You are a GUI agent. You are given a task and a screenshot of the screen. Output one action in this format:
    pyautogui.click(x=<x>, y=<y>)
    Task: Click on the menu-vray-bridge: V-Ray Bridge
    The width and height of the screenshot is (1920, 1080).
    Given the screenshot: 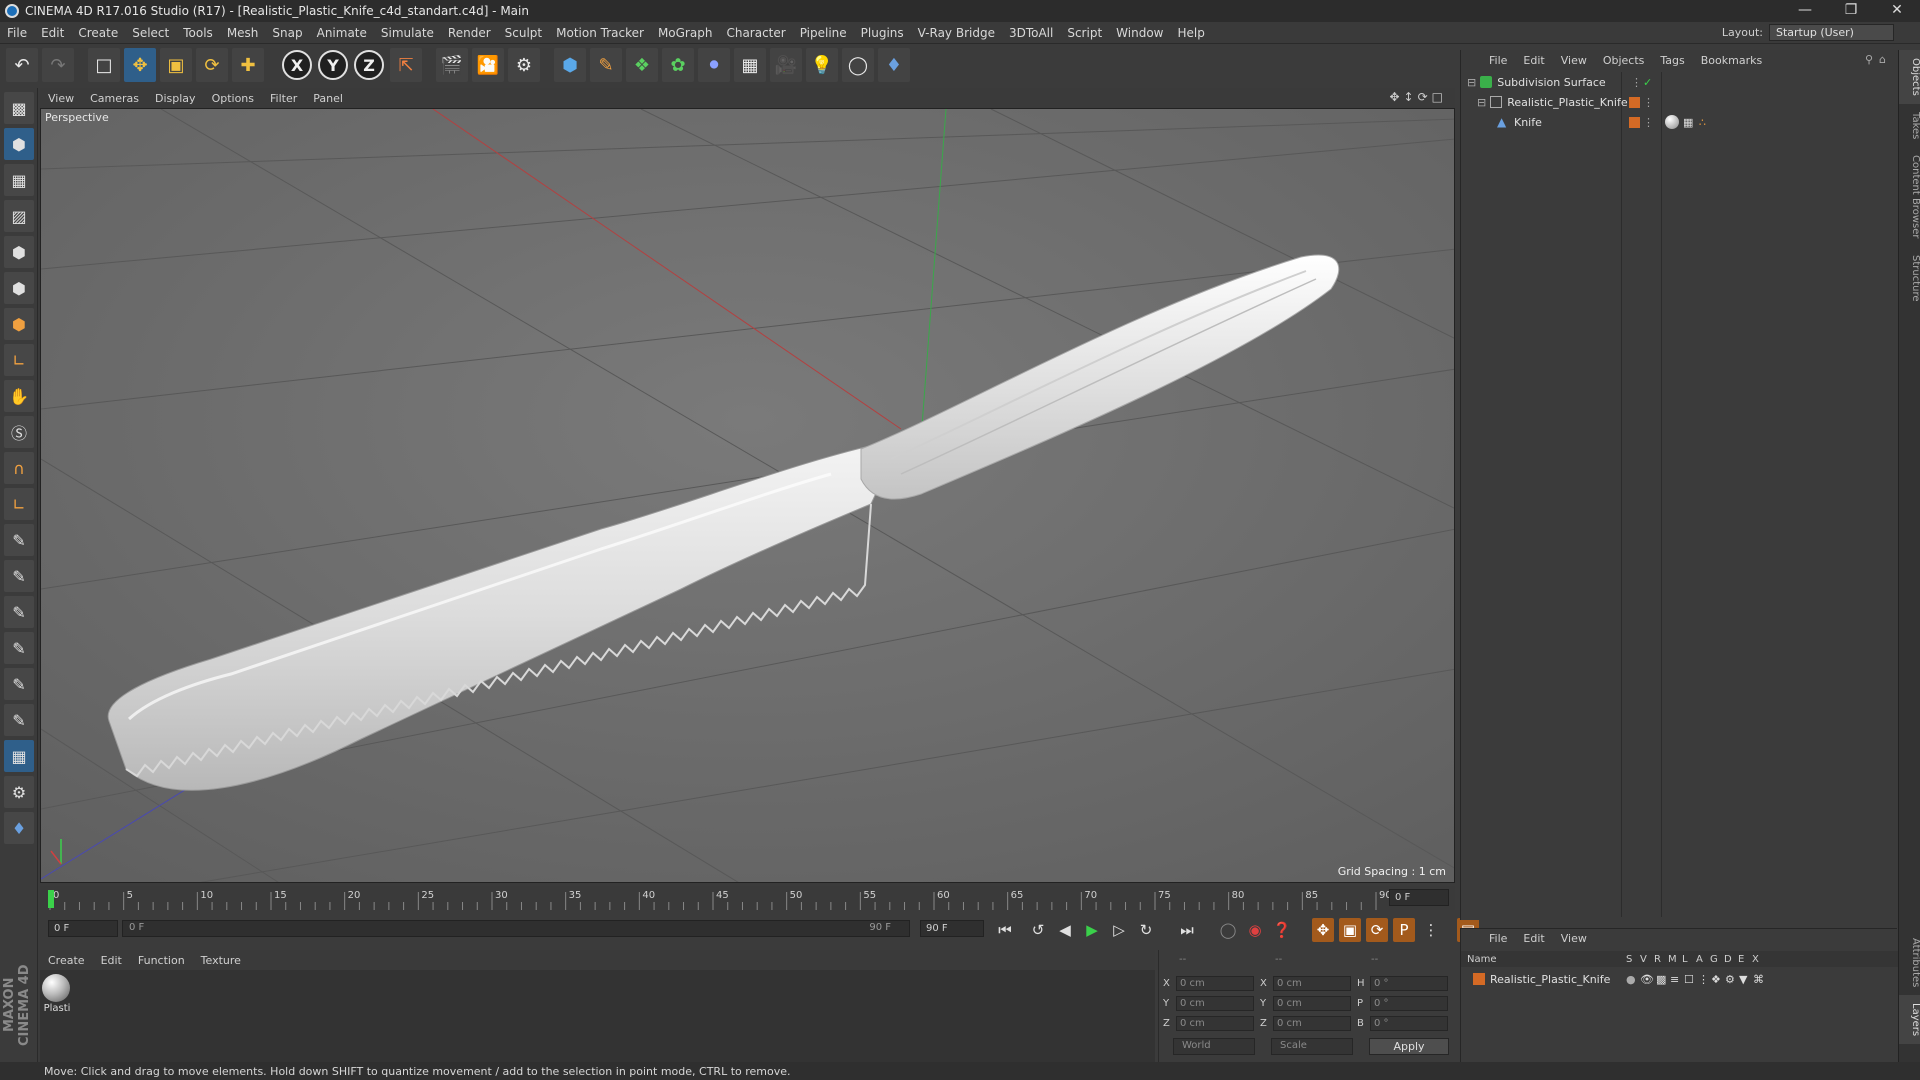 What is the action you would take?
    pyautogui.click(x=956, y=33)
    